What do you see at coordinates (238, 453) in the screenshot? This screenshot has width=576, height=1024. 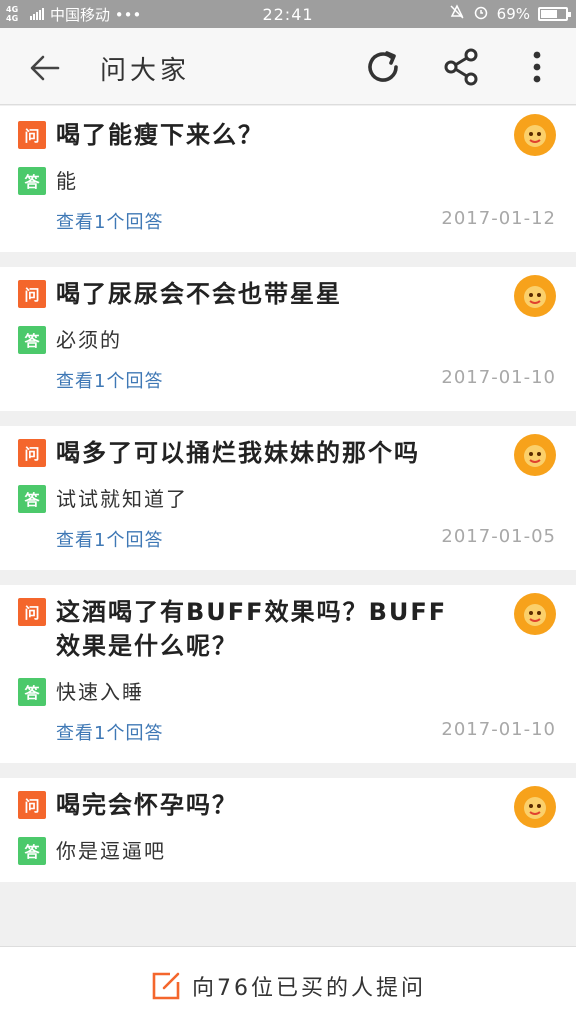 I see `question-text: 喝多了可以捅烂我妹妹的那个吗` at bounding box center [238, 453].